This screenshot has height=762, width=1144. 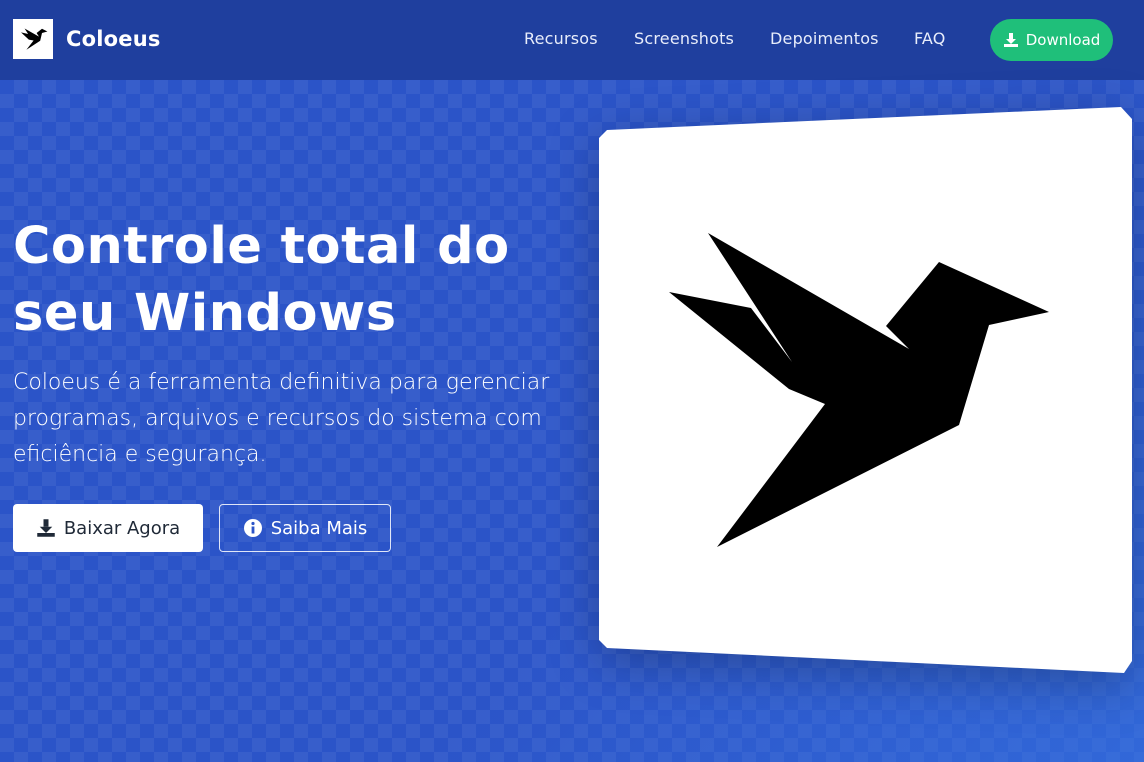 I want to click on nav-link-recursos: Recursos, so click(x=561, y=38).